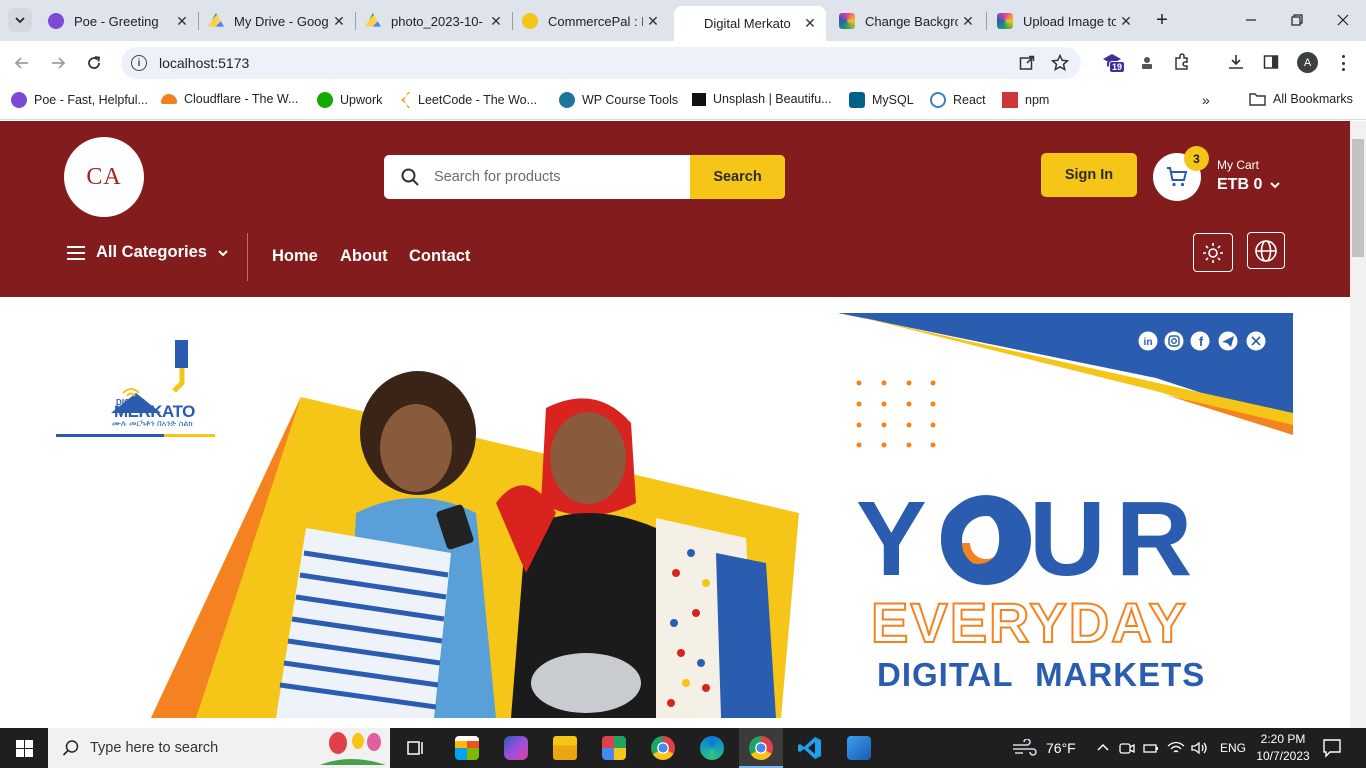  What do you see at coordinates (565, 748) in the screenshot?
I see `file-explorer-icon` at bounding box center [565, 748].